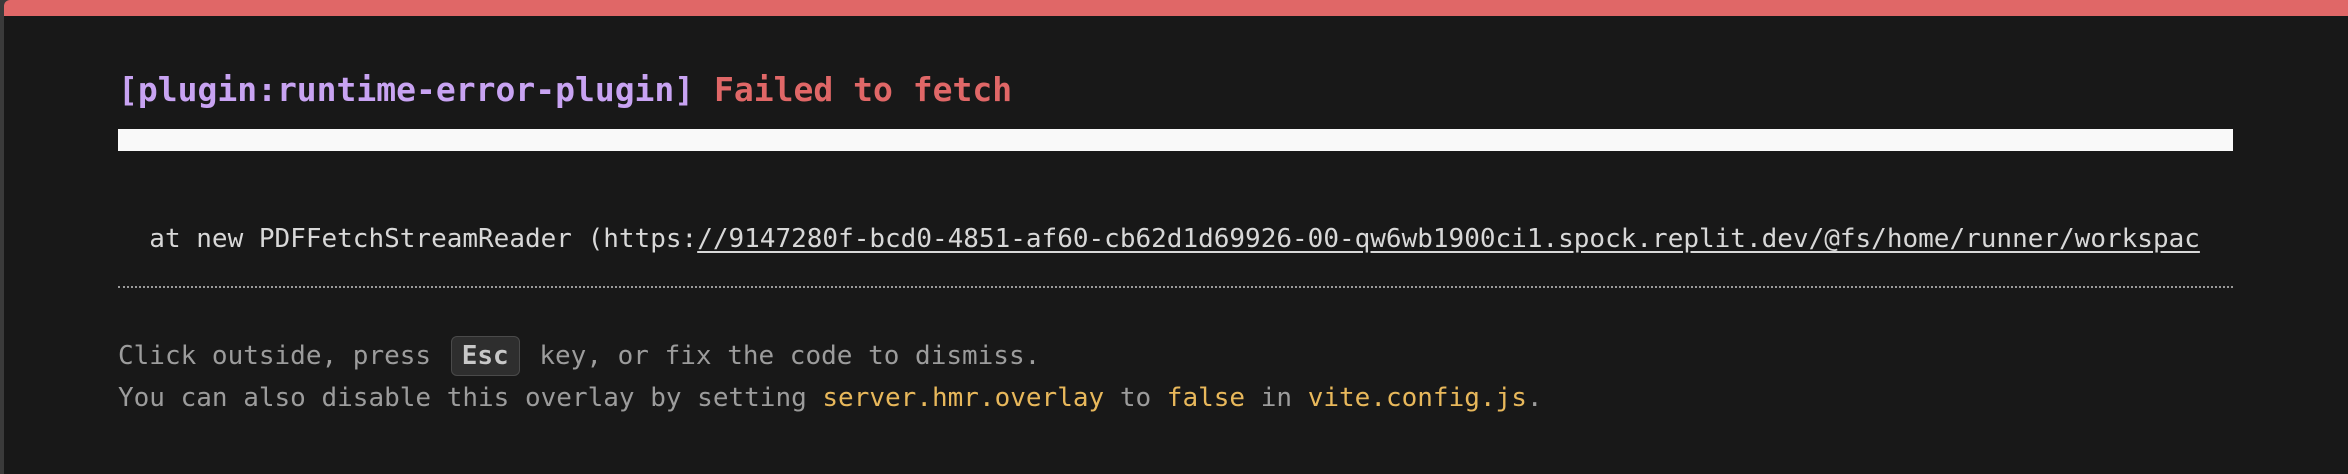  I want to click on error-message: Failed to fetch, so click(863, 89).